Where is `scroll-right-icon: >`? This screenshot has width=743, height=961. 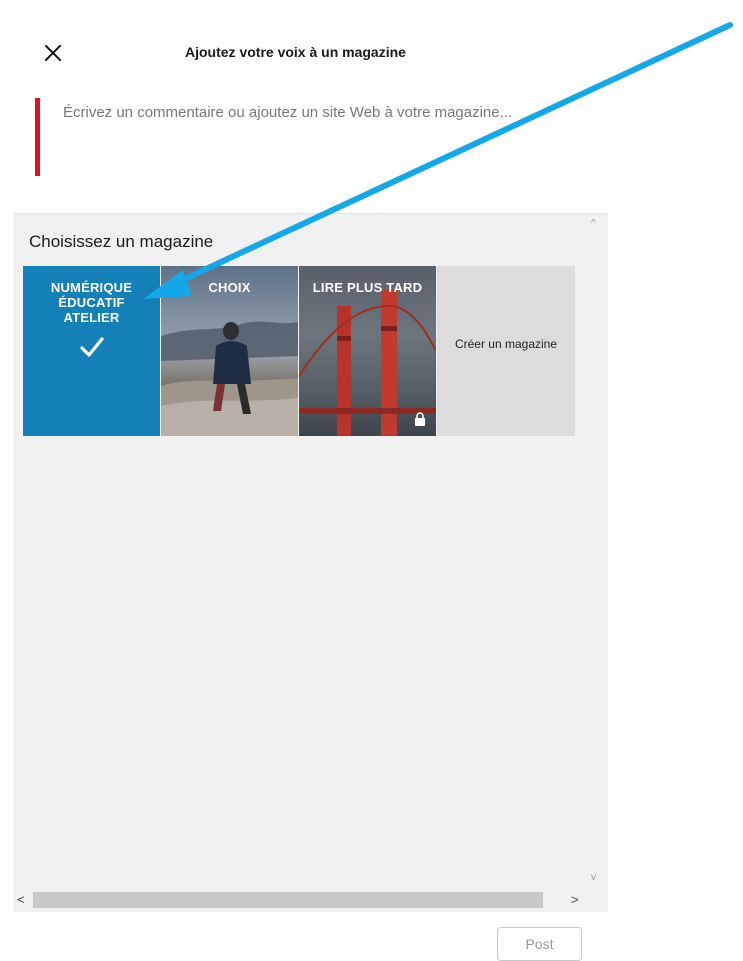
scroll-right-icon: > is located at coordinates (575, 899).